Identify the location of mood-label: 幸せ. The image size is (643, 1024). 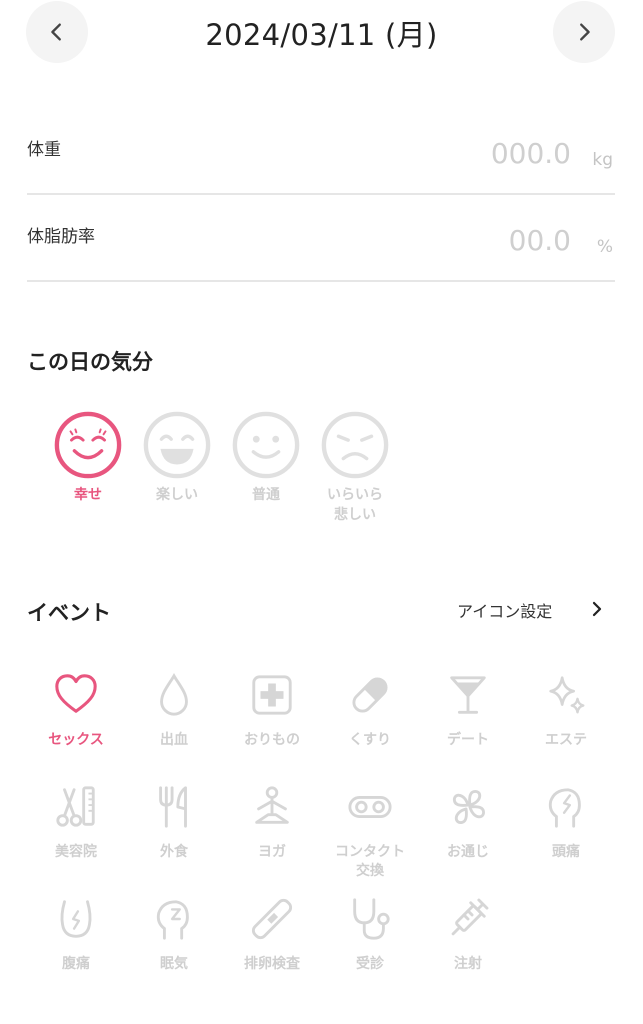
(88, 495).